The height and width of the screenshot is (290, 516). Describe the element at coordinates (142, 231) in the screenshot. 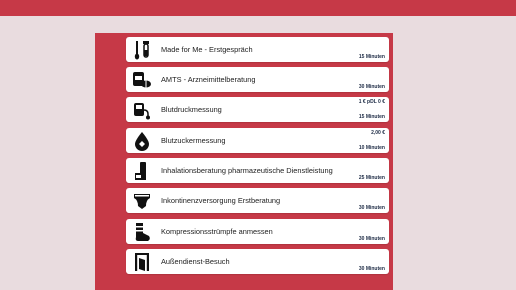

I see `compression-sock-icon` at that location.